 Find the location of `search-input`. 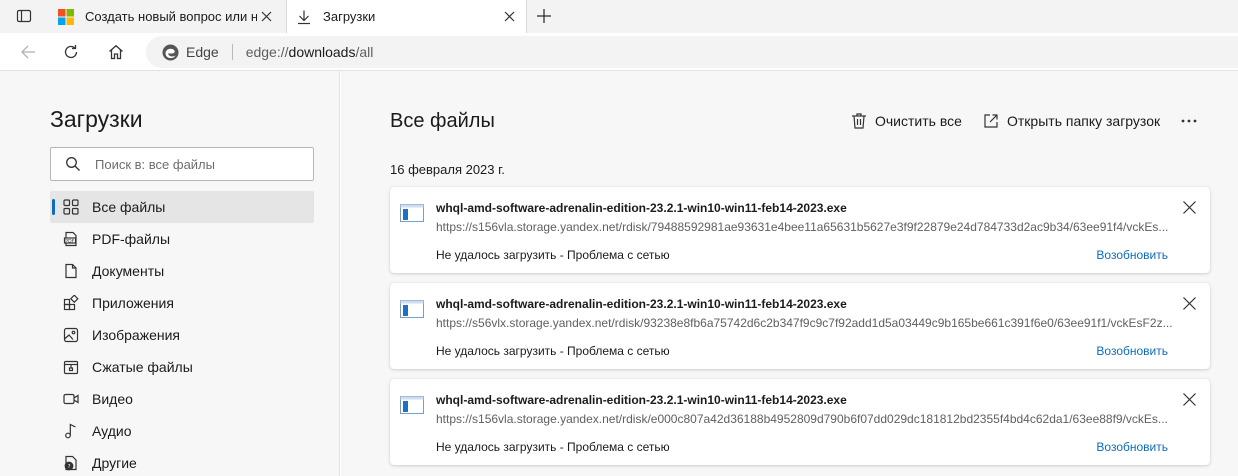

search-input is located at coordinates (195, 164).